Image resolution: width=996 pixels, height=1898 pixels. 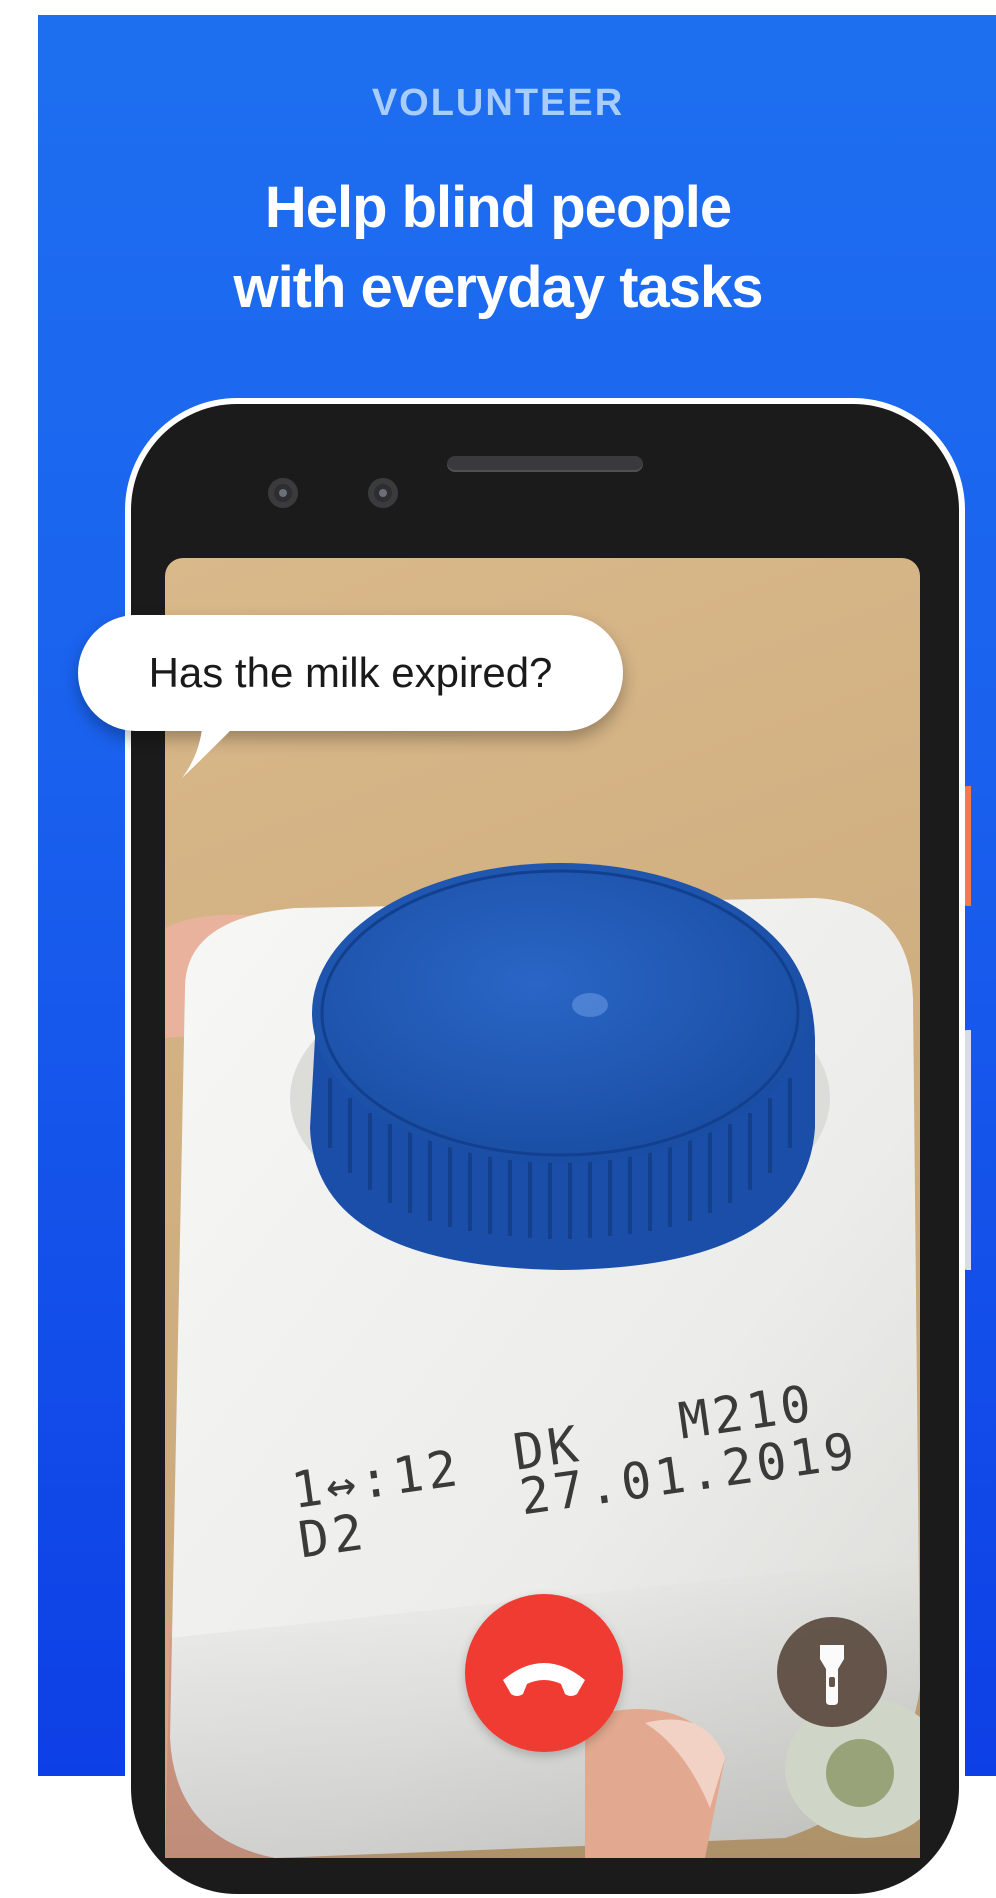 What do you see at coordinates (350, 672) in the screenshot?
I see `question-text: Has the milk expired?` at bounding box center [350, 672].